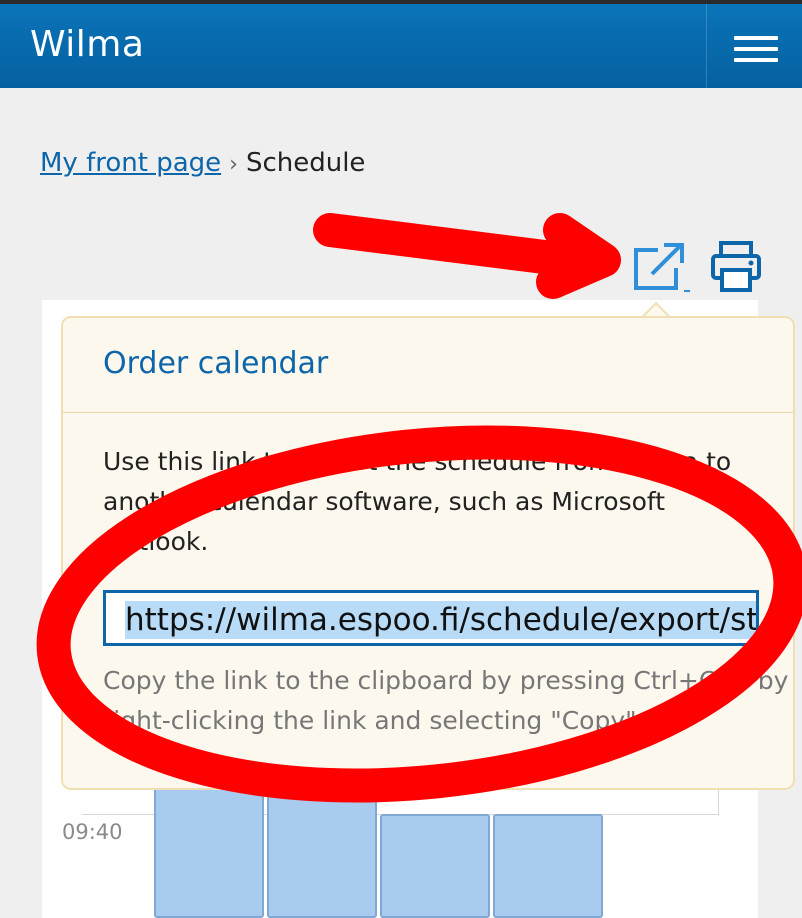 The width and height of the screenshot is (802, 918). I want to click on breadcrumb: My front page › Schedule, so click(202, 163).